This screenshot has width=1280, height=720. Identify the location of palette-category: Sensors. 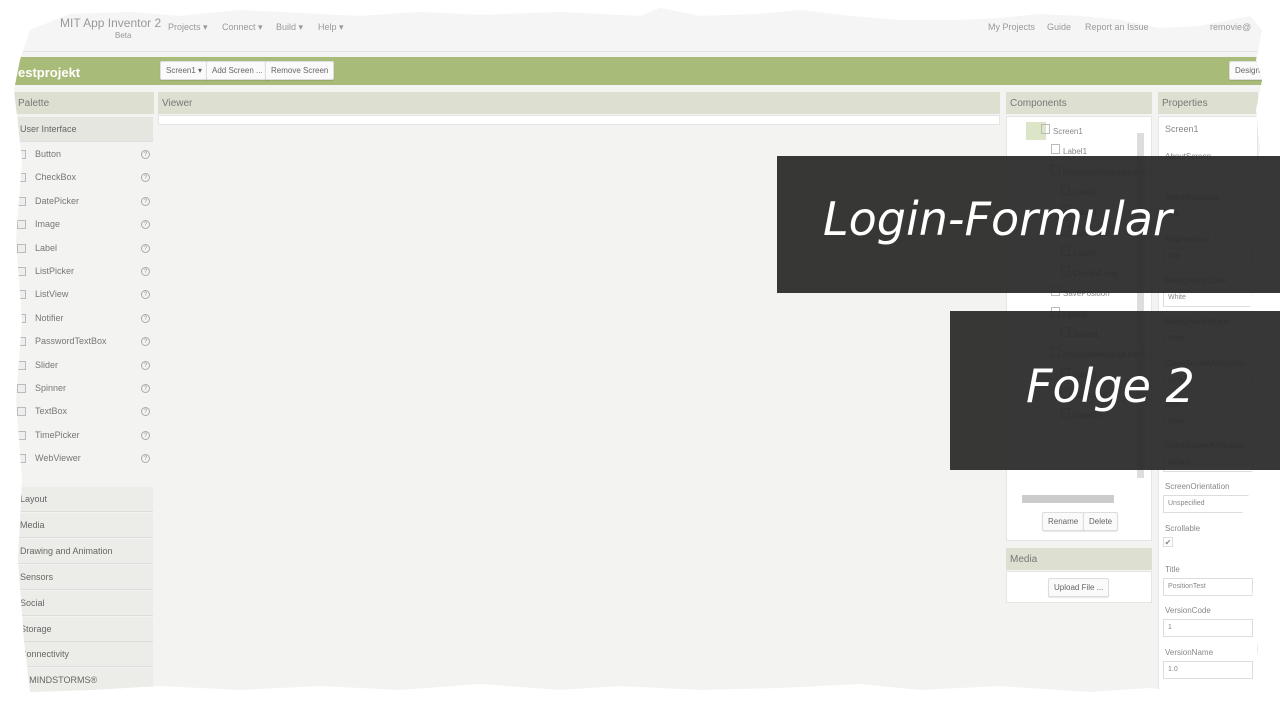
(85, 577).